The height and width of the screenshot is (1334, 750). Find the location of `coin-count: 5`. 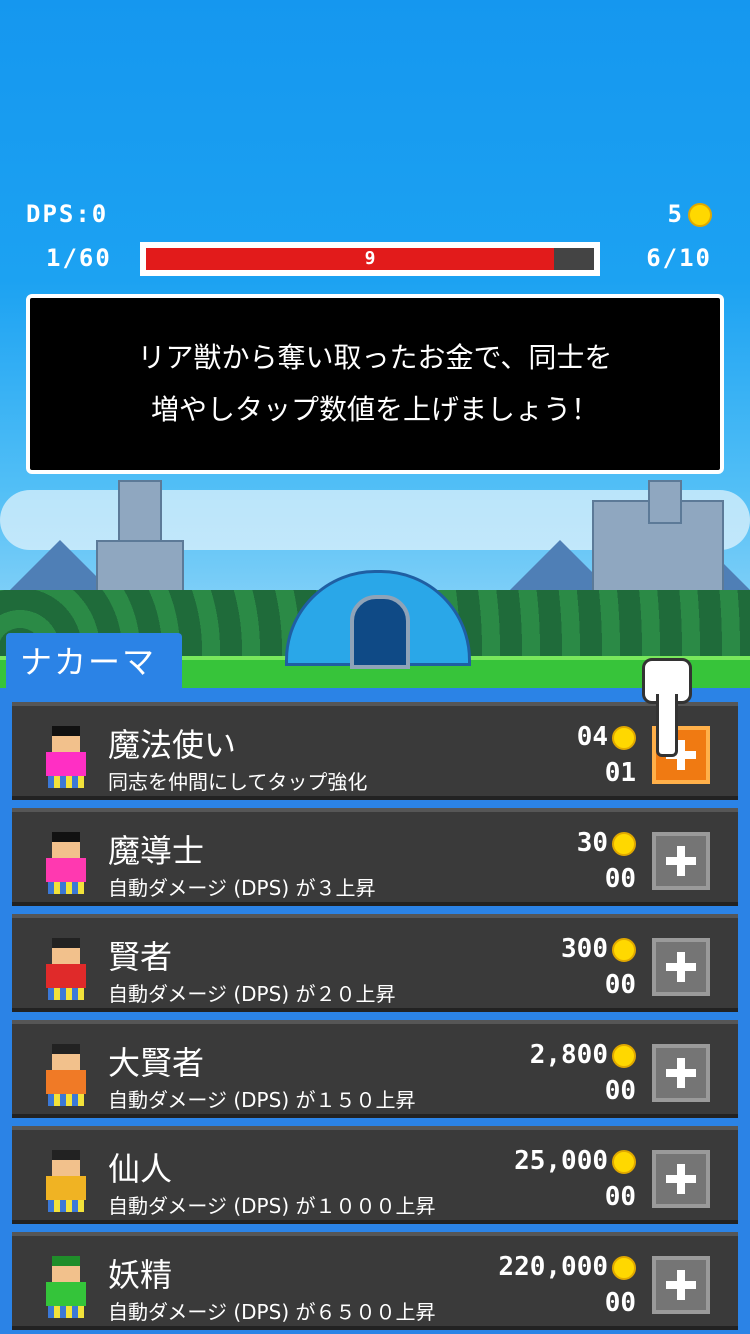

coin-count: 5 is located at coordinates (675, 214).